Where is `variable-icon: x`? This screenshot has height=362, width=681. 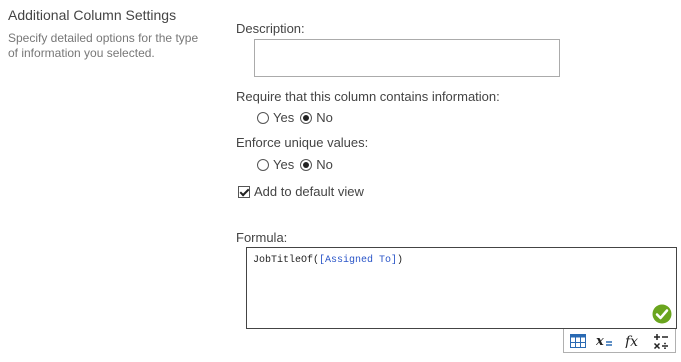
variable-icon: x is located at coordinates (606, 341).